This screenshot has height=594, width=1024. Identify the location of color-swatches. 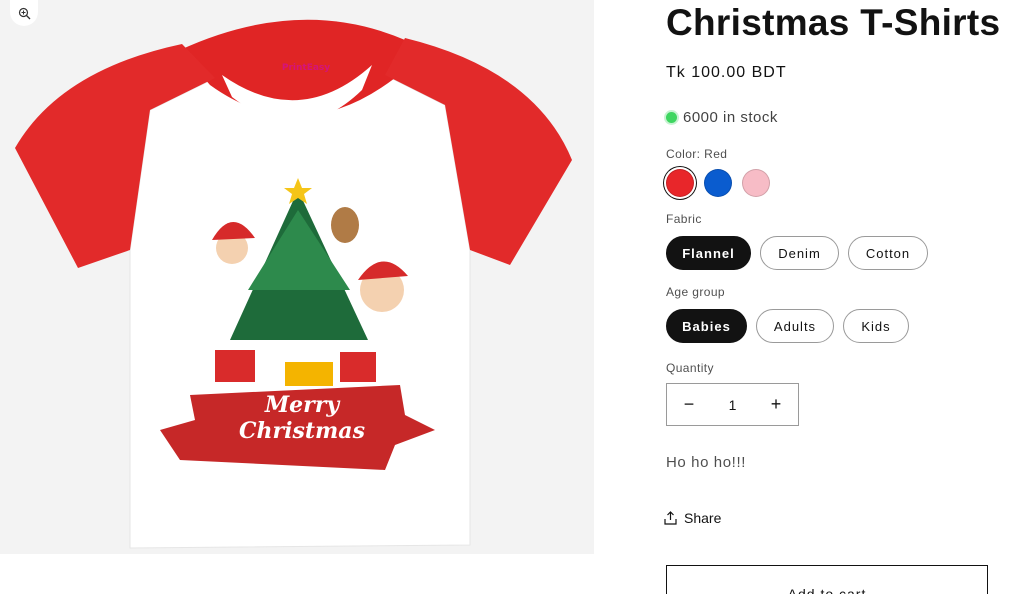
(718, 183).